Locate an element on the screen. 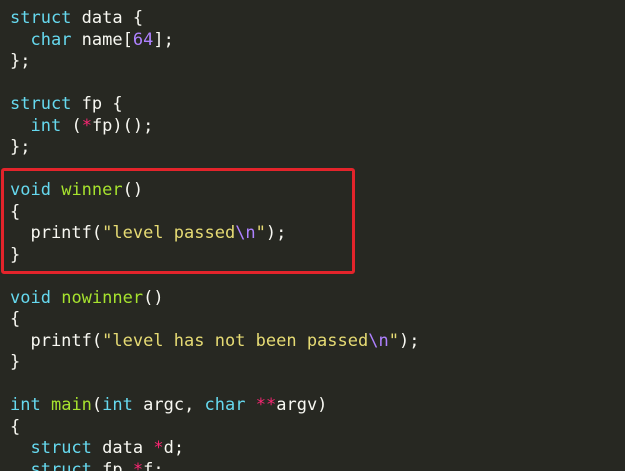  code-line: void nowinner() is located at coordinates (214, 299).